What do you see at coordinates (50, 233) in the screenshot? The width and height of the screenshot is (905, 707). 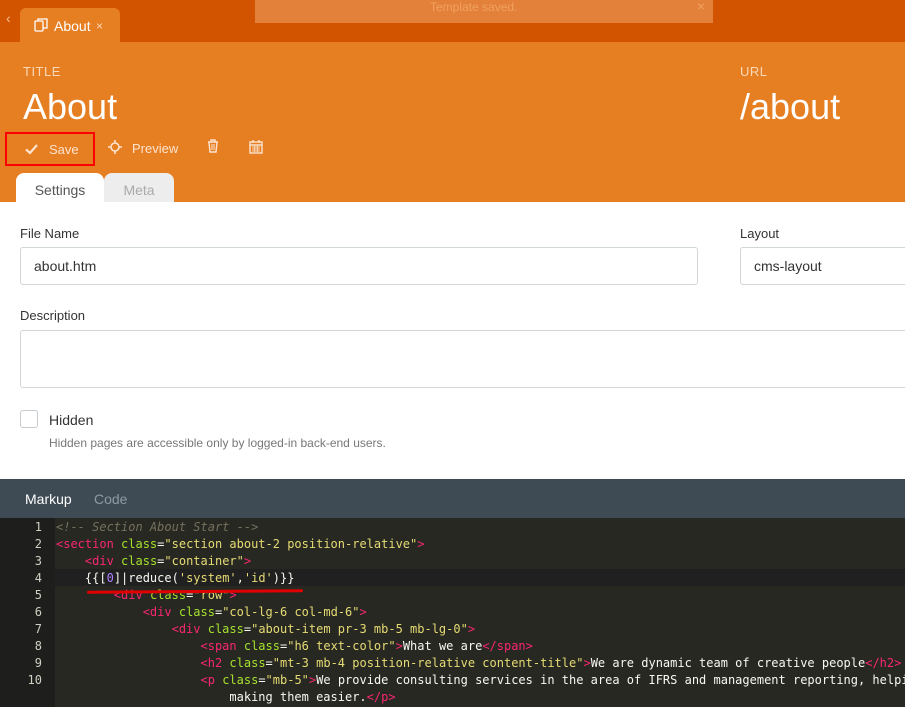 I see `file-name-label: File Name` at bounding box center [50, 233].